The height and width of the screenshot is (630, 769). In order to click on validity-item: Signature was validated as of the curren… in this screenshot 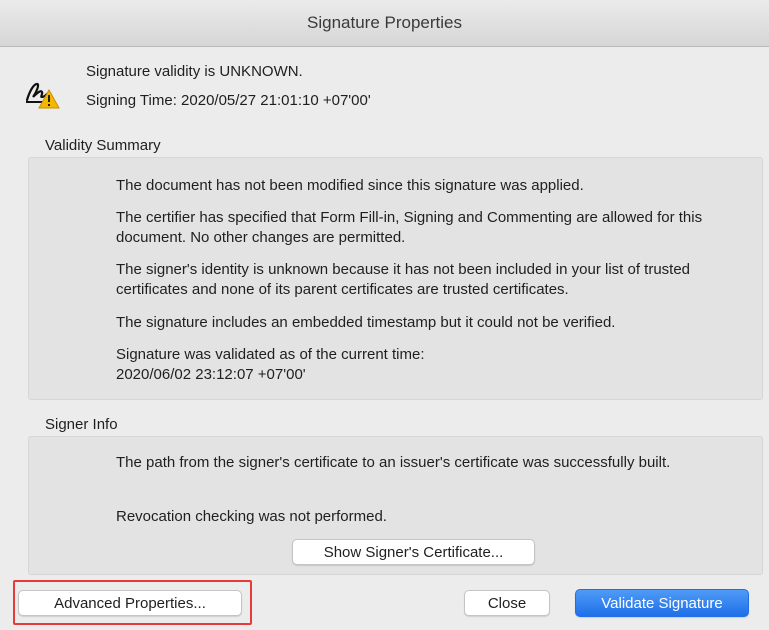, I will do `click(270, 364)`.